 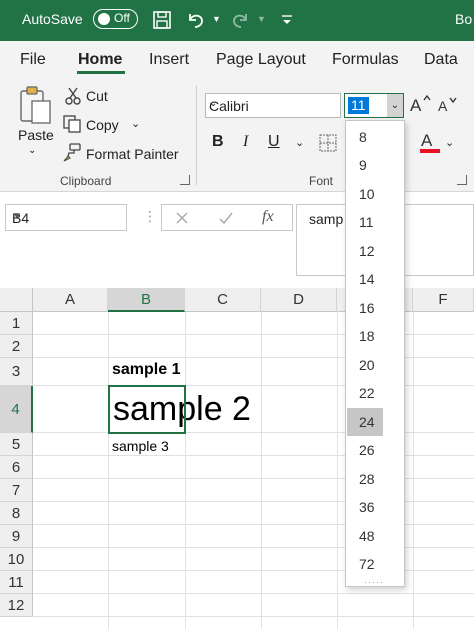 What do you see at coordinates (86, 181) in the screenshot?
I see `clipboard-group-label: Clipboard` at bounding box center [86, 181].